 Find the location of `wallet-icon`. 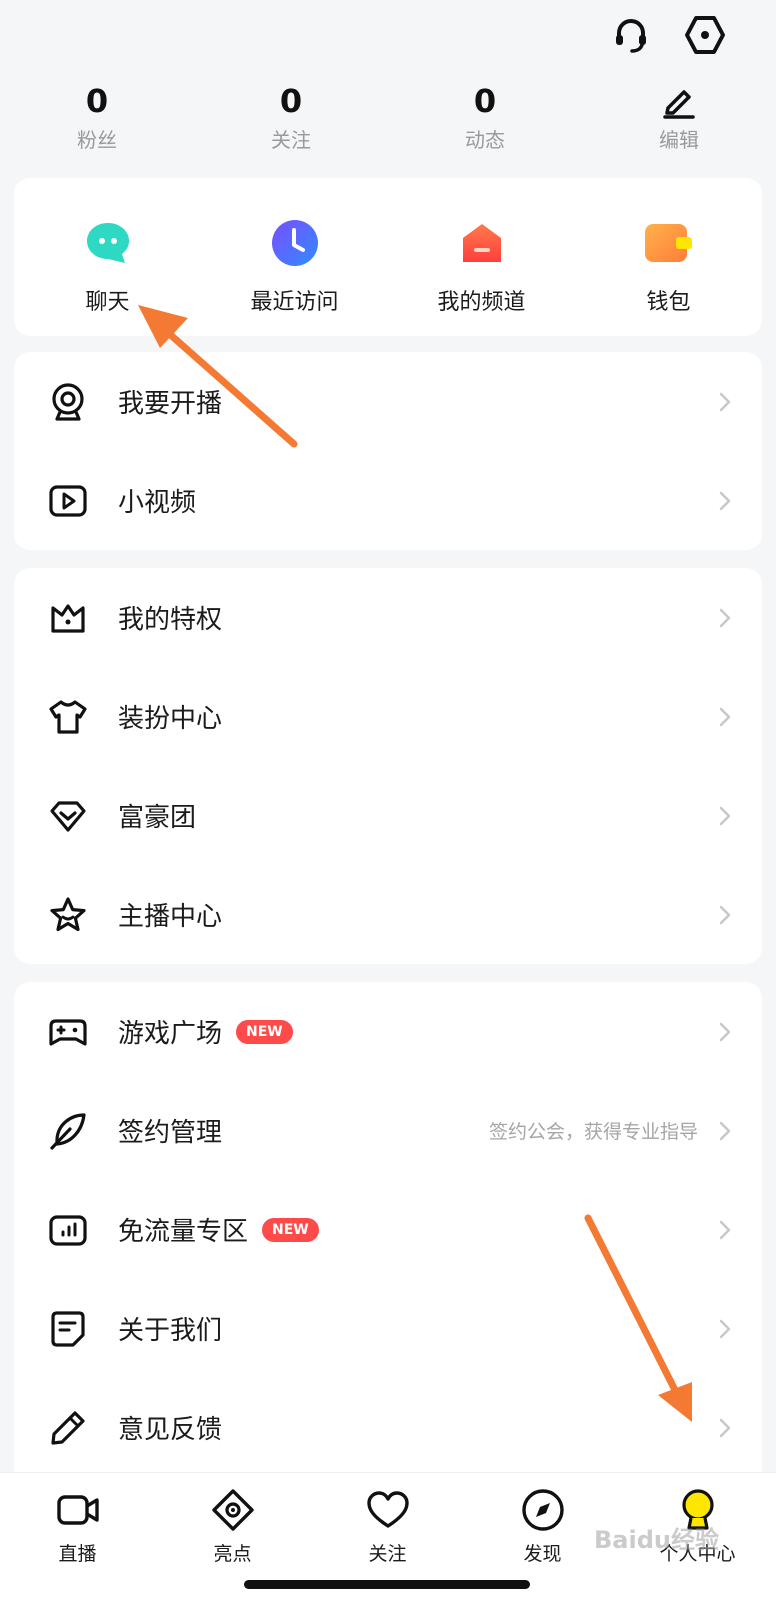

wallet-icon is located at coordinates (669, 243).